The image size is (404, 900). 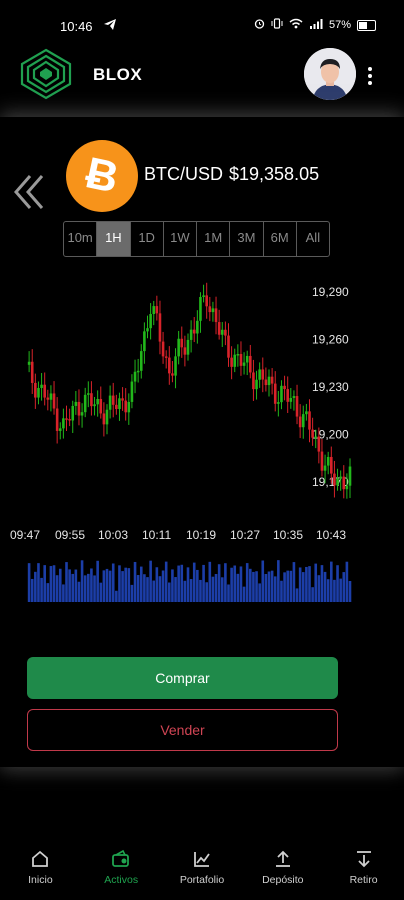 I want to click on time-range-selector: 10m 1H 1D 1W 1M 3M 6M All, so click(x=196, y=239).